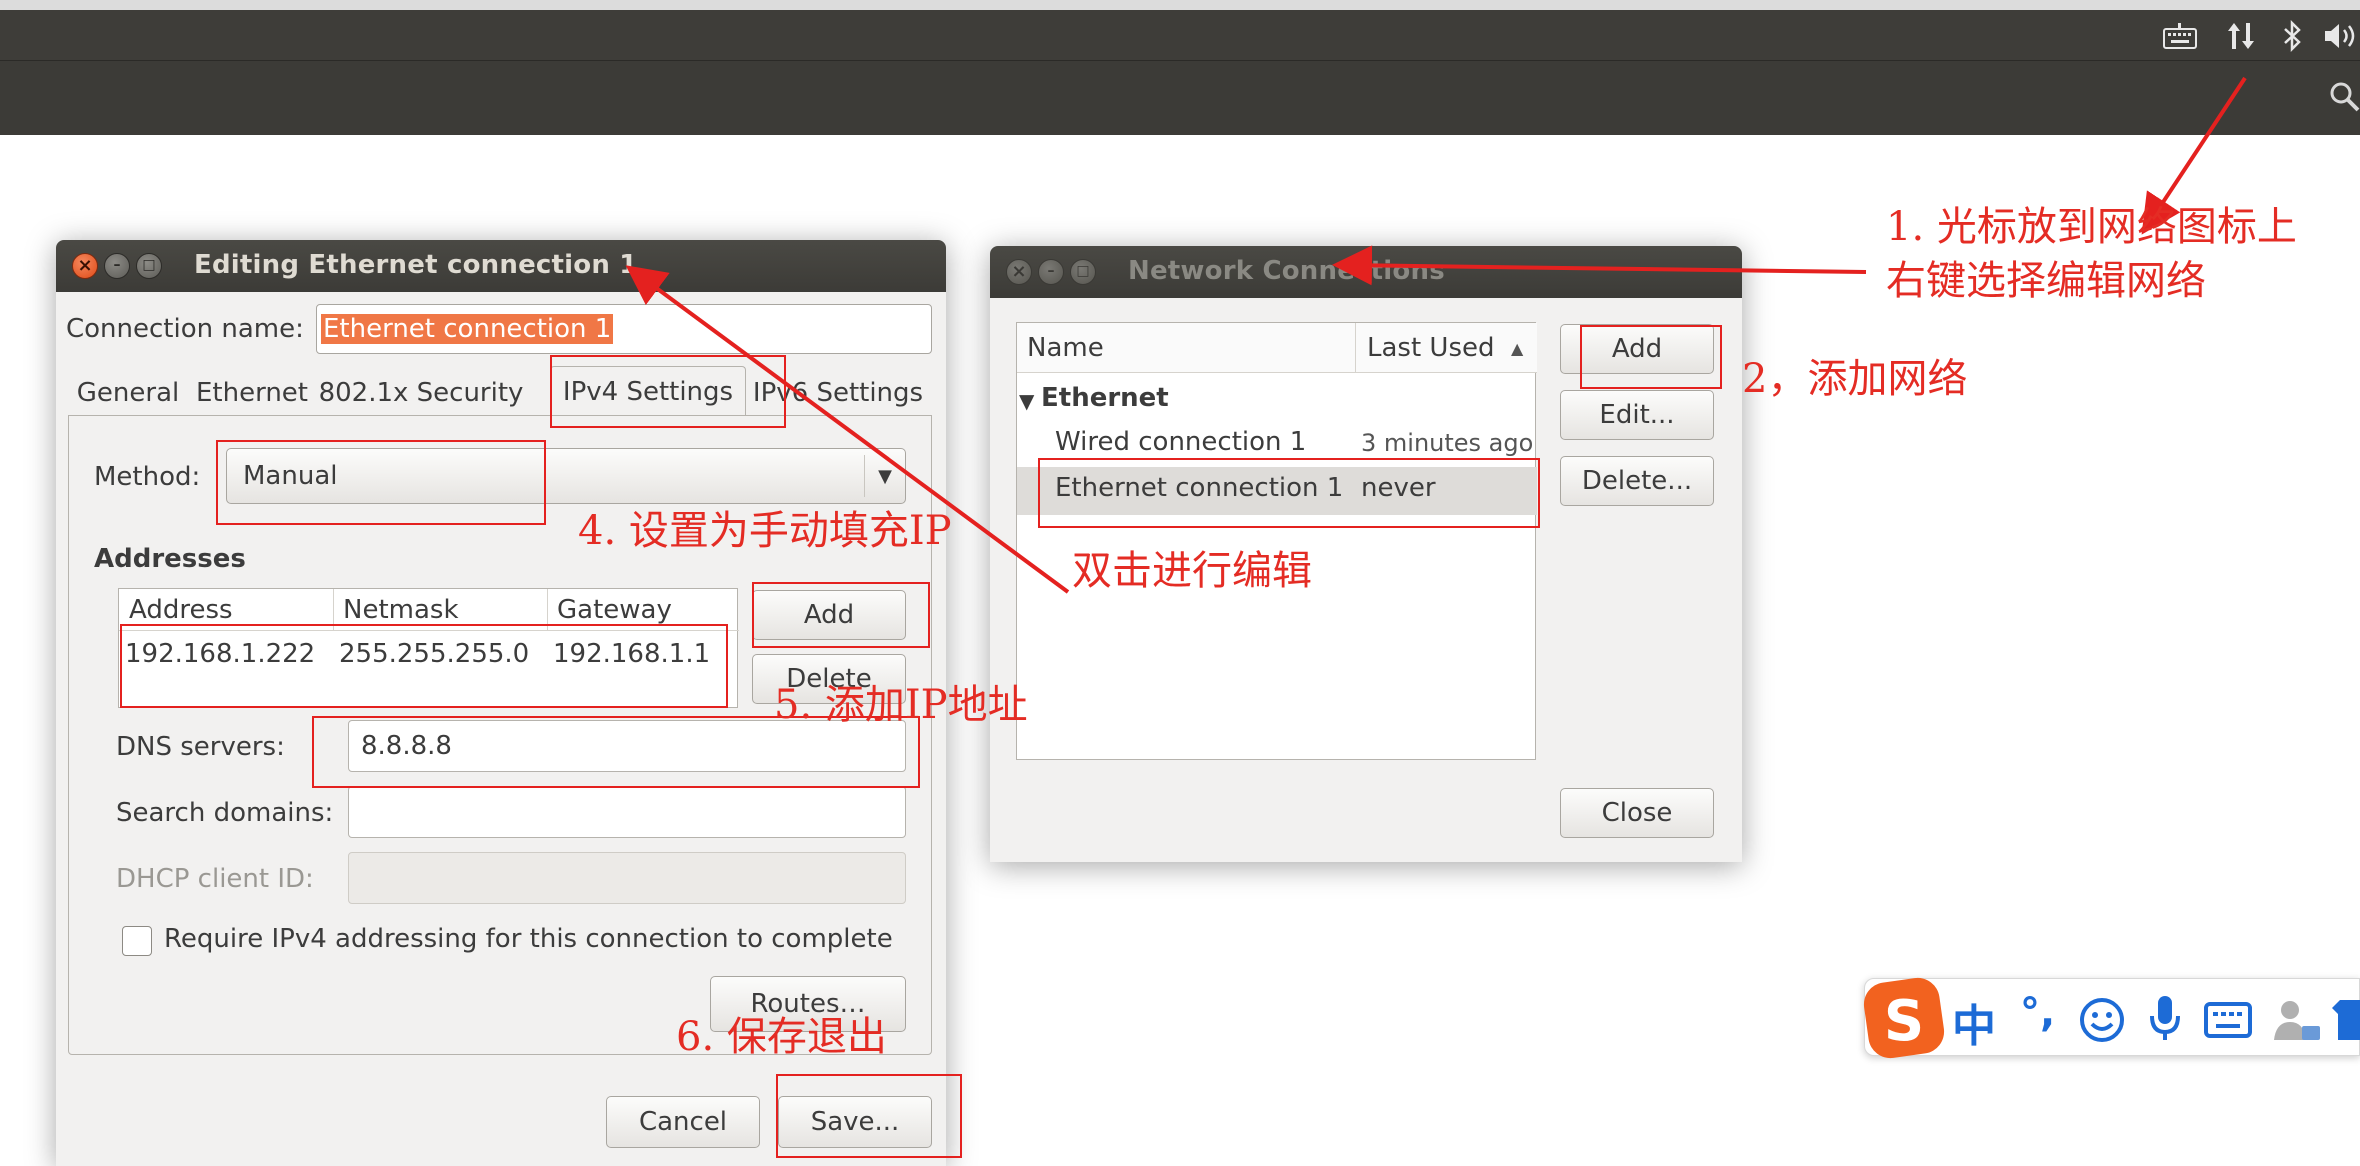 This screenshot has width=2360, height=1166. What do you see at coordinates (765, 531) in the screenshot?
I see `annotation-step4: 4. 设置为手动填充IP` at bounding box center [765, 531].